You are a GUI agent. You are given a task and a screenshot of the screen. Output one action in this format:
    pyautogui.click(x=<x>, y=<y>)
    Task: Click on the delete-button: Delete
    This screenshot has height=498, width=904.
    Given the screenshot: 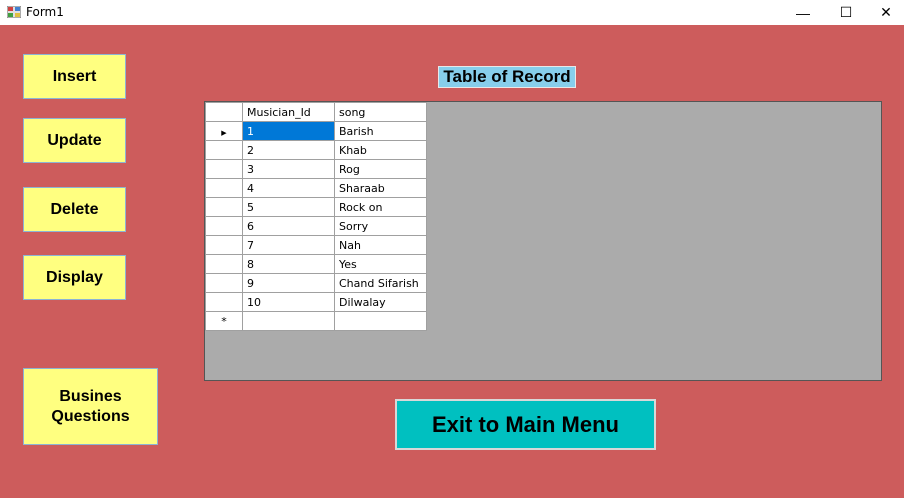 What is the action you would take?
    pyautogui.click(x=74, y=209)
    